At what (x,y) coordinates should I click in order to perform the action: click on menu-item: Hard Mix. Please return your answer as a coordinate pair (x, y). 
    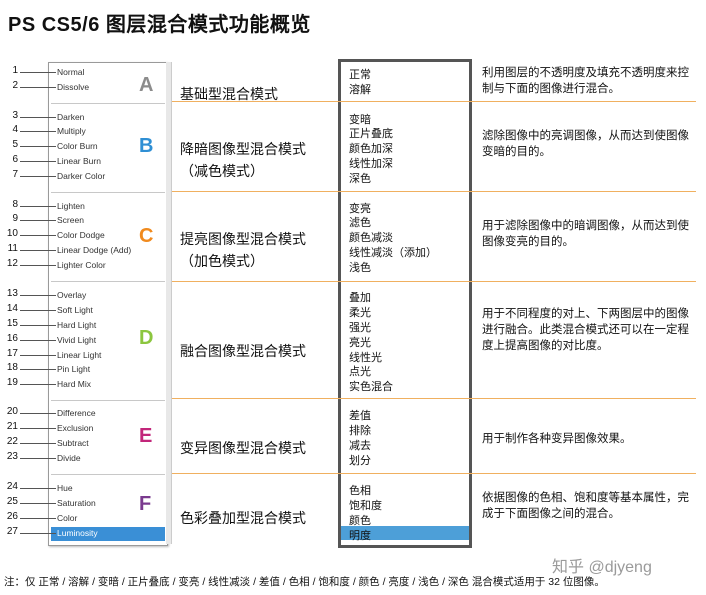
    Looking at the image, I should click on (74, 384).